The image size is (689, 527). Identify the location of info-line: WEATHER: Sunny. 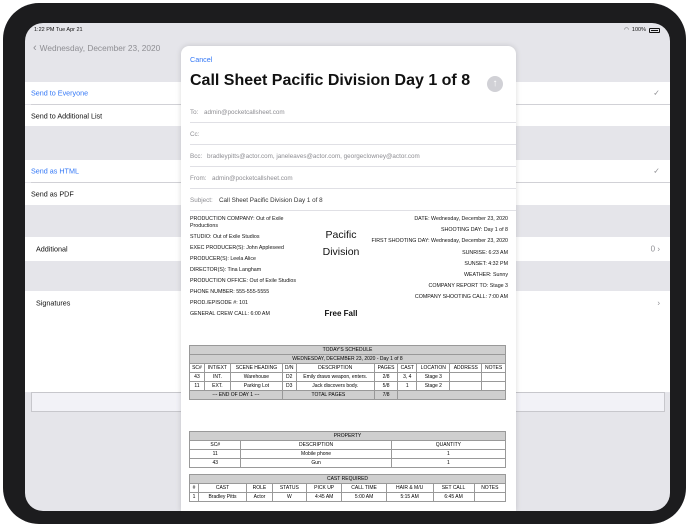
(485, 274).